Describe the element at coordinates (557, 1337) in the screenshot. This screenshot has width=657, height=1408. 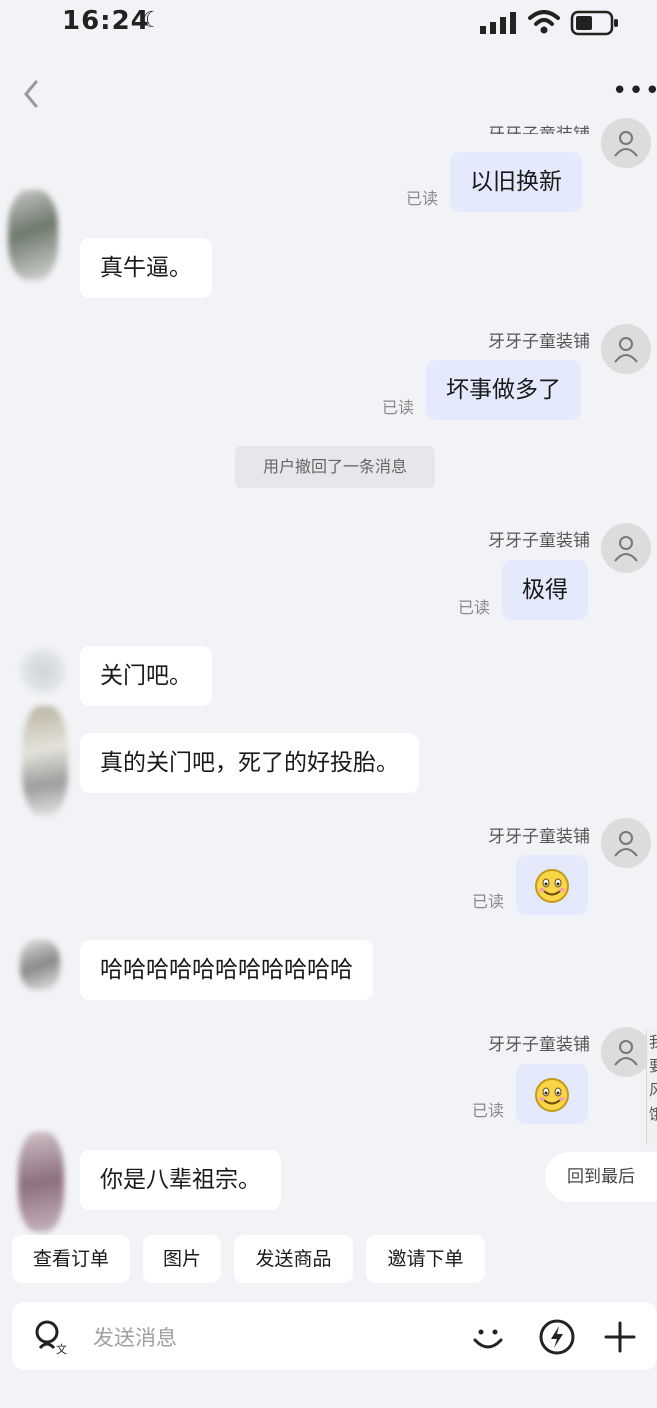
I see `lightning-icon` at that location.